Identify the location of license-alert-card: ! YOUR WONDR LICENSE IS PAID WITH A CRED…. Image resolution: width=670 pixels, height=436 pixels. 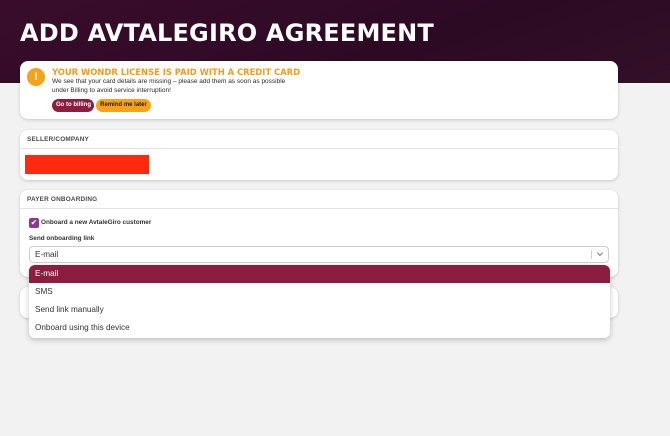
(319, 90).